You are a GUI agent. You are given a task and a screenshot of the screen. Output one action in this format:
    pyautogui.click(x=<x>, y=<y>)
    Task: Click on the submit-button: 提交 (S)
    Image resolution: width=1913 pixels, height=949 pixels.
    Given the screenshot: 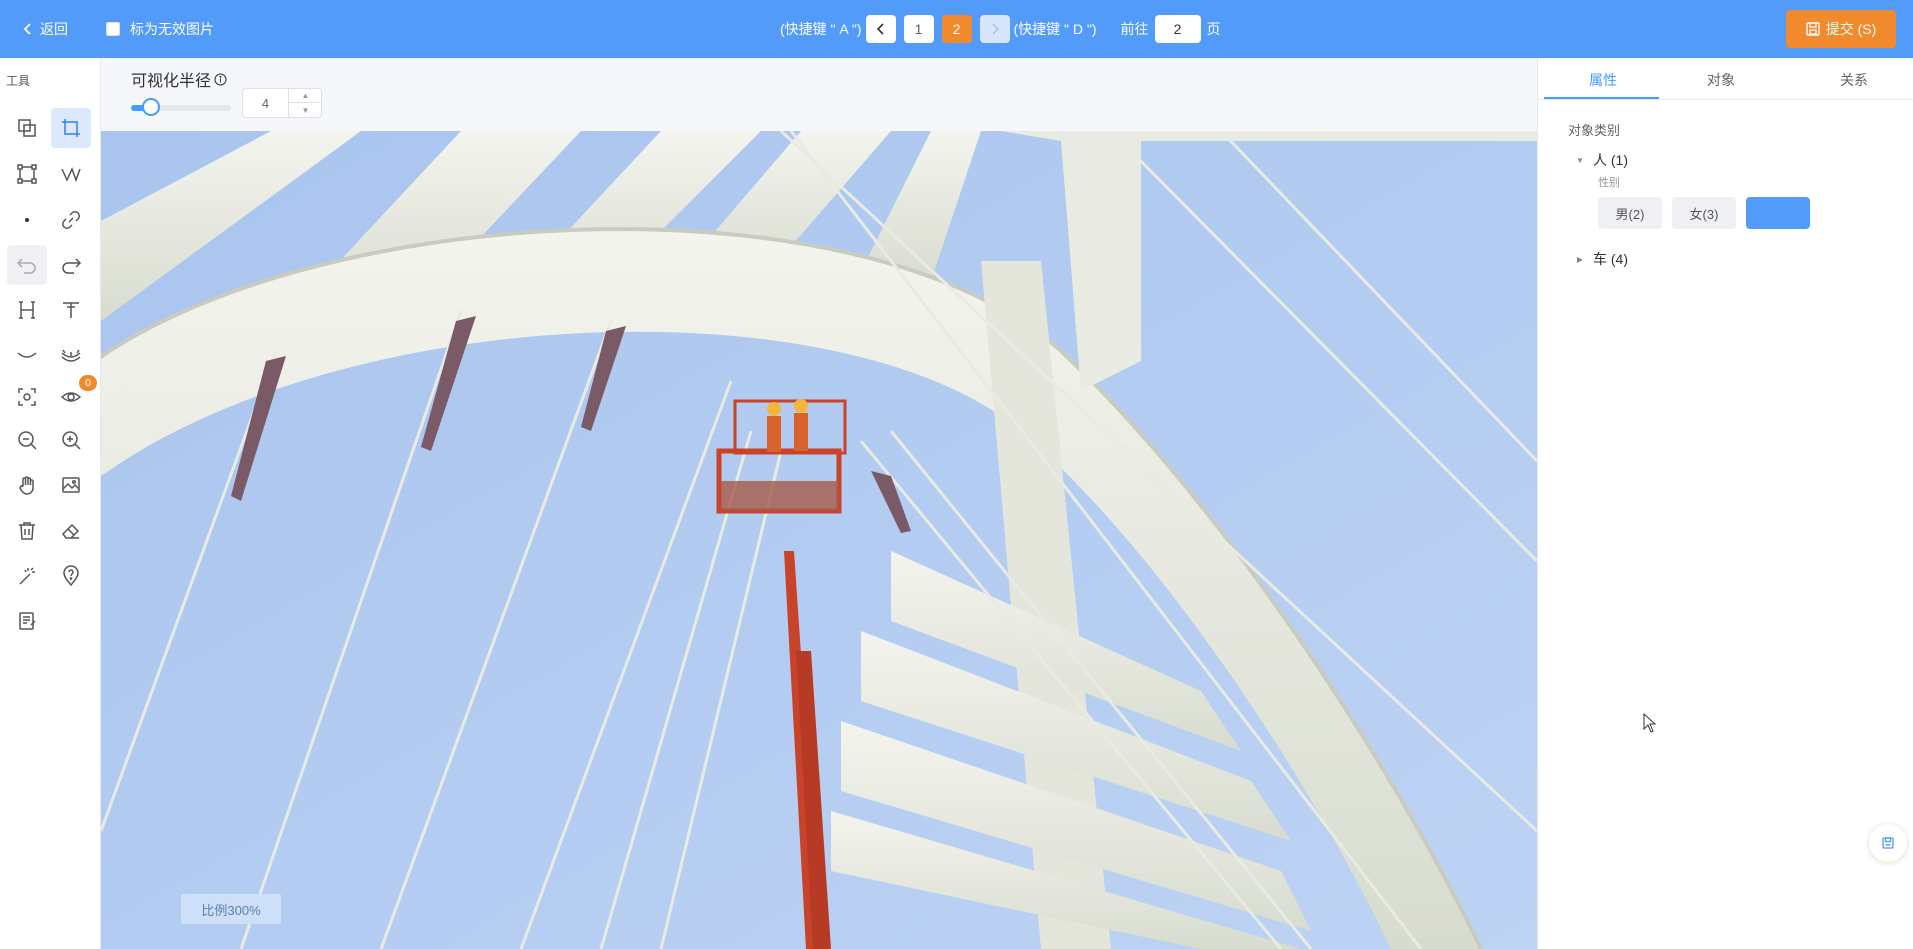 What is the action you would take?
    pyautogui.click(x=1841, y=29)
    